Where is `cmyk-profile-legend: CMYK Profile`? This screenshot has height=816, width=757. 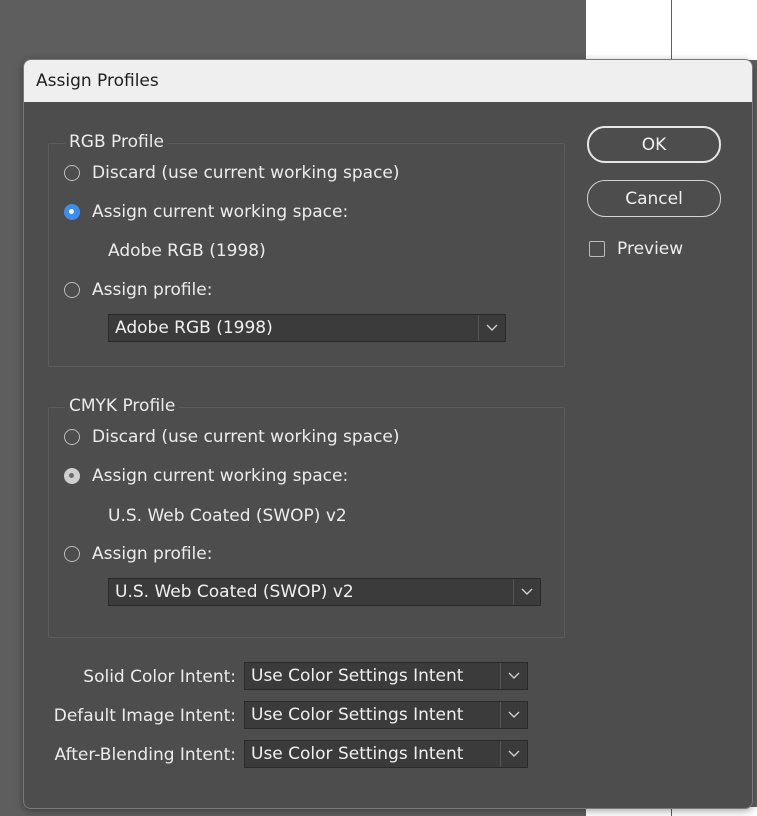 cmyk-profile-legend: CMYK Profile is located at coordinates (122, 406).